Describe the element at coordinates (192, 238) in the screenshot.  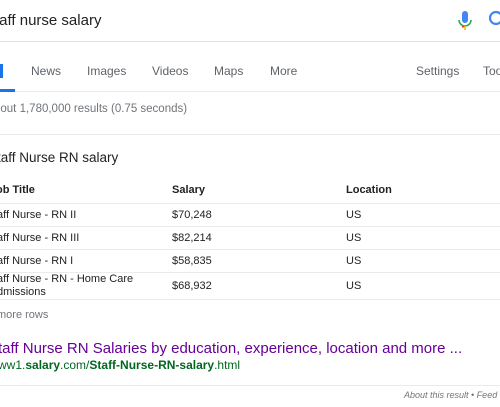
I see `table-cell-salary: $82,214` at that location.